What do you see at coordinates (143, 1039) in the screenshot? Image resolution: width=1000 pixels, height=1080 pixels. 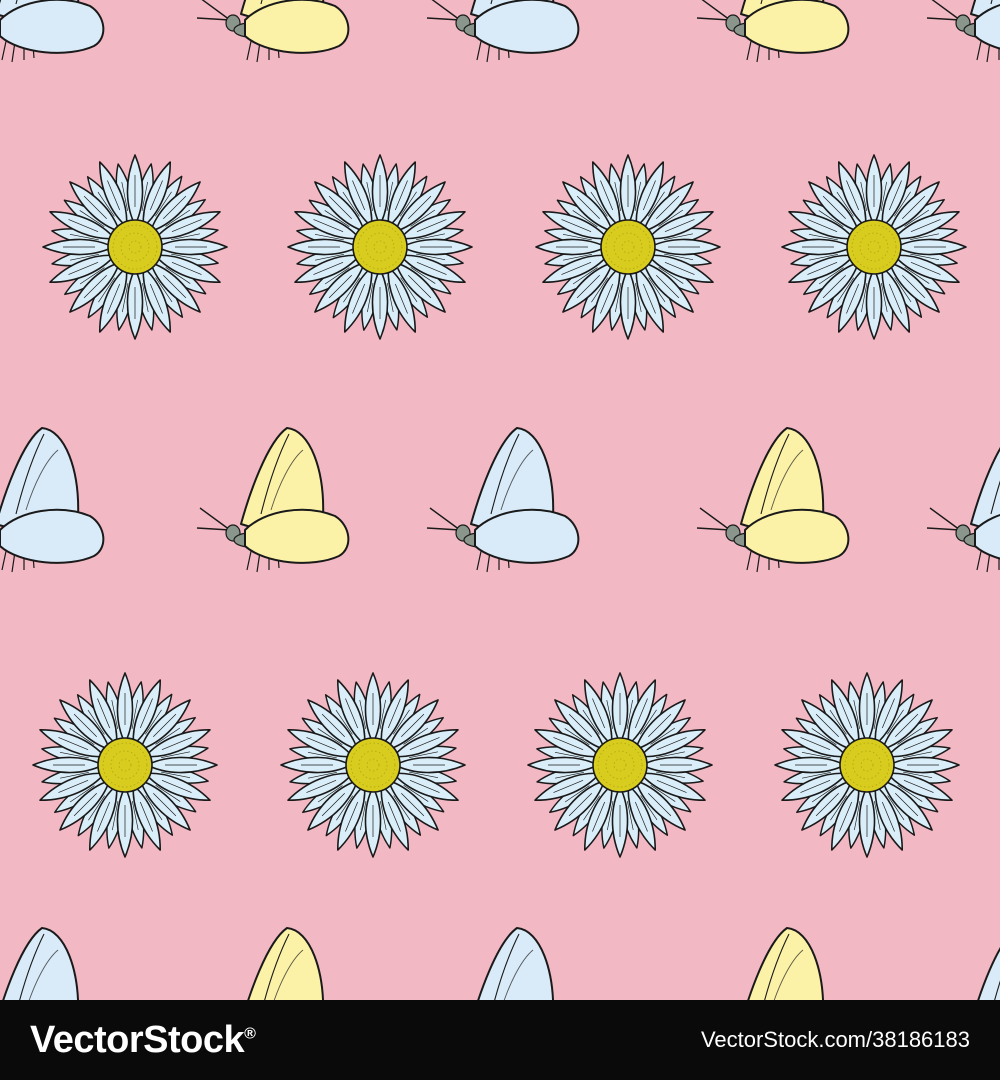 I see `watermark-brand: VectorStock®` at bounding box center [143, 1039].